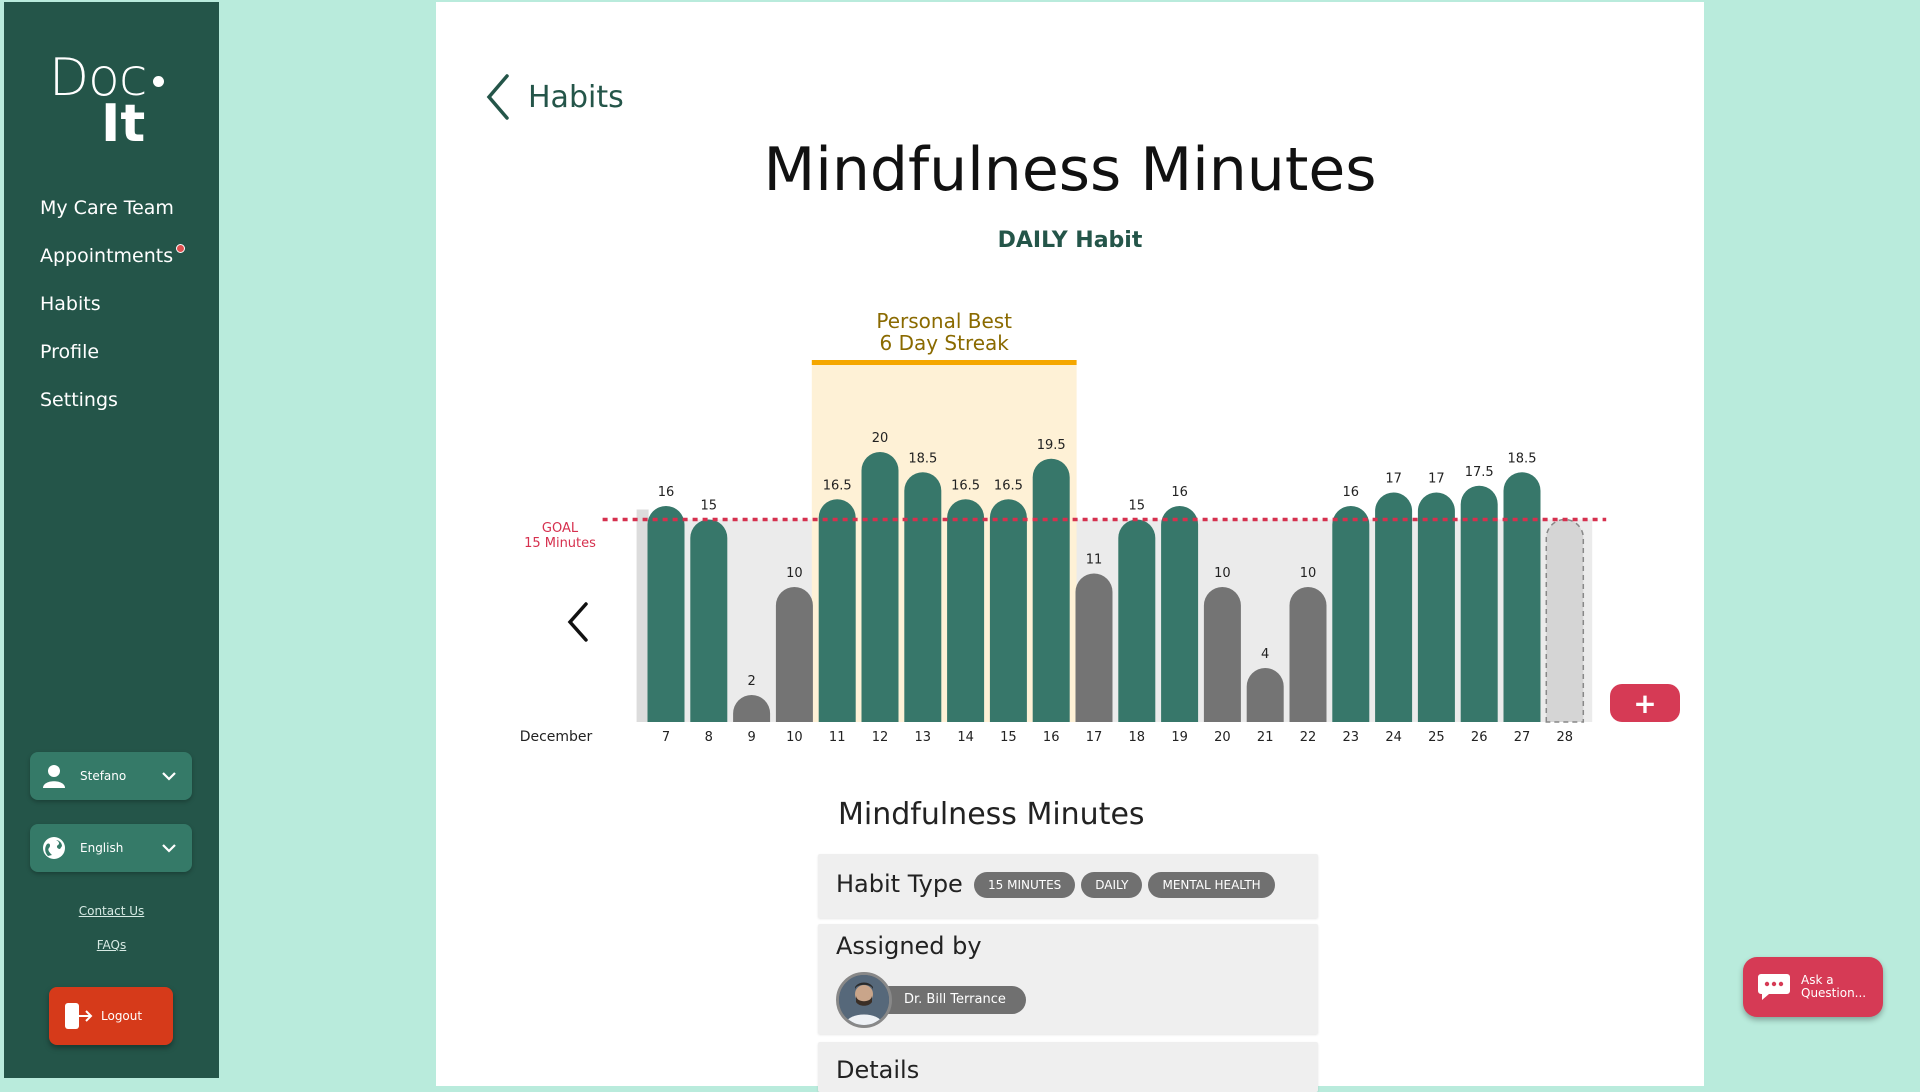 This screenshot has height=1092, width=1920. What do you see at coordinates (1094, 560) in the screenshot?
I see `bar-value-label: 11` at bounding box center [1094, 560].